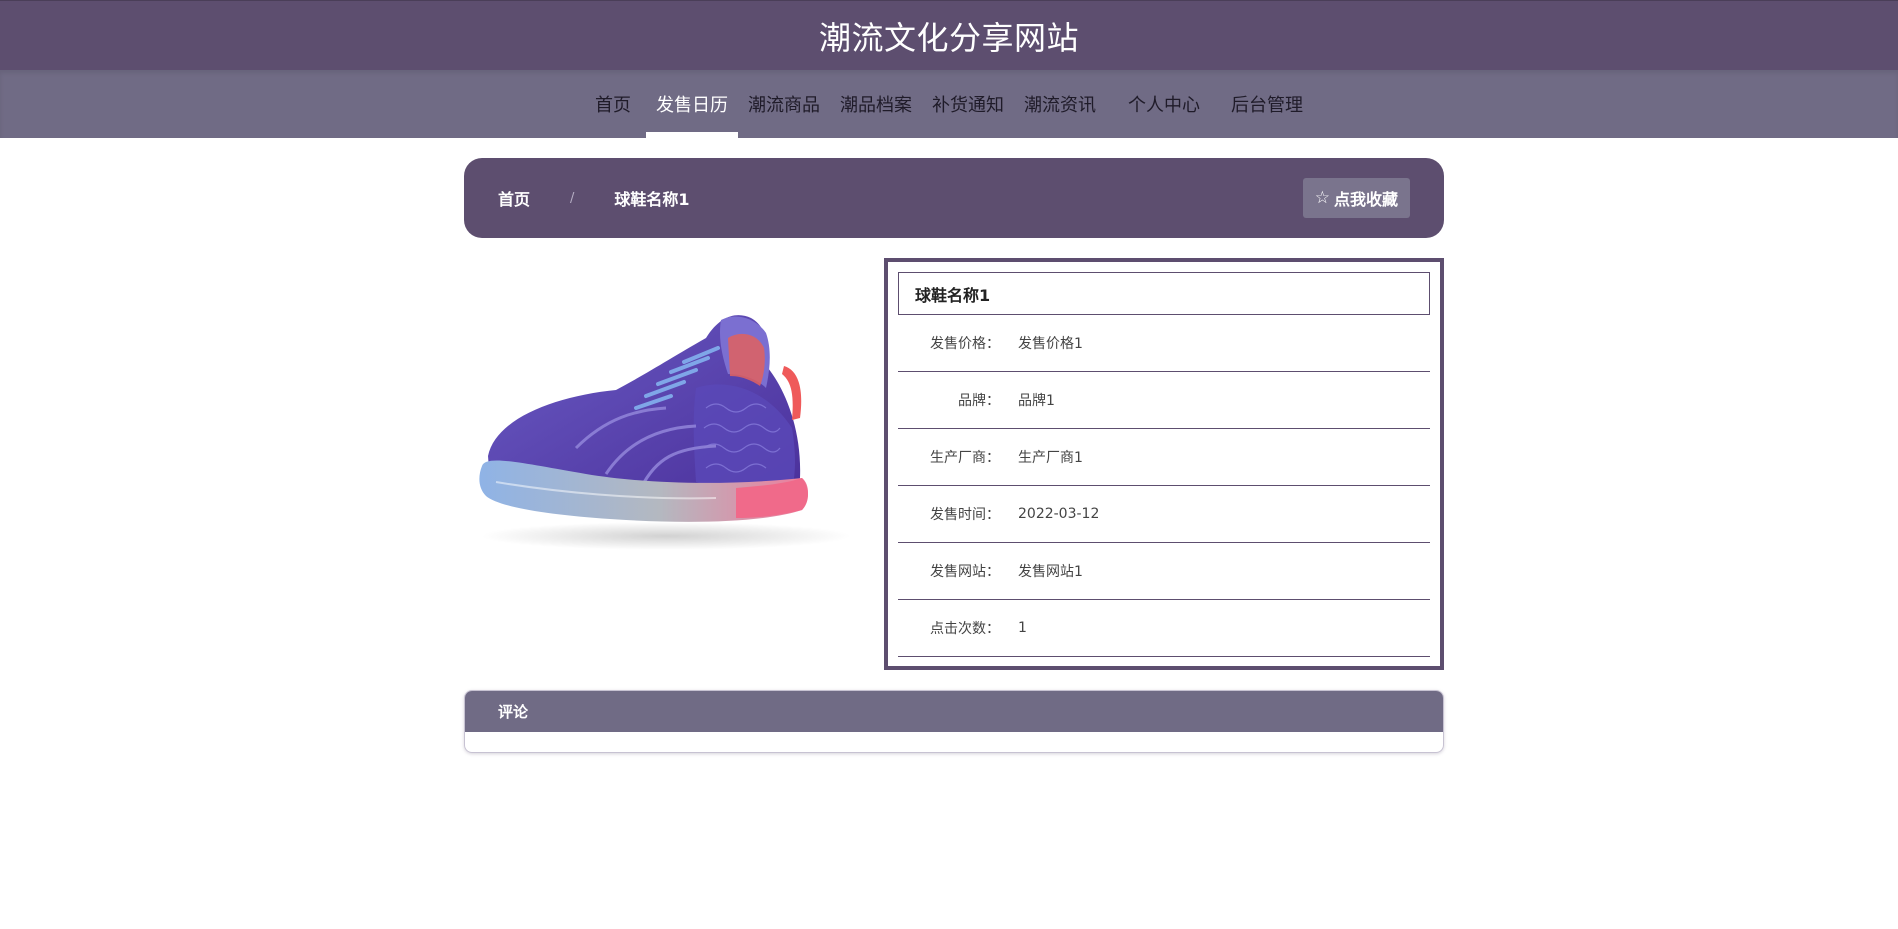 This screenshot has width=1898, height=929. What do you see at coordinates (514, 198) in the screenshot?
I see `breadcrumb-home-link: 首页` at bounding box center [514, 198].